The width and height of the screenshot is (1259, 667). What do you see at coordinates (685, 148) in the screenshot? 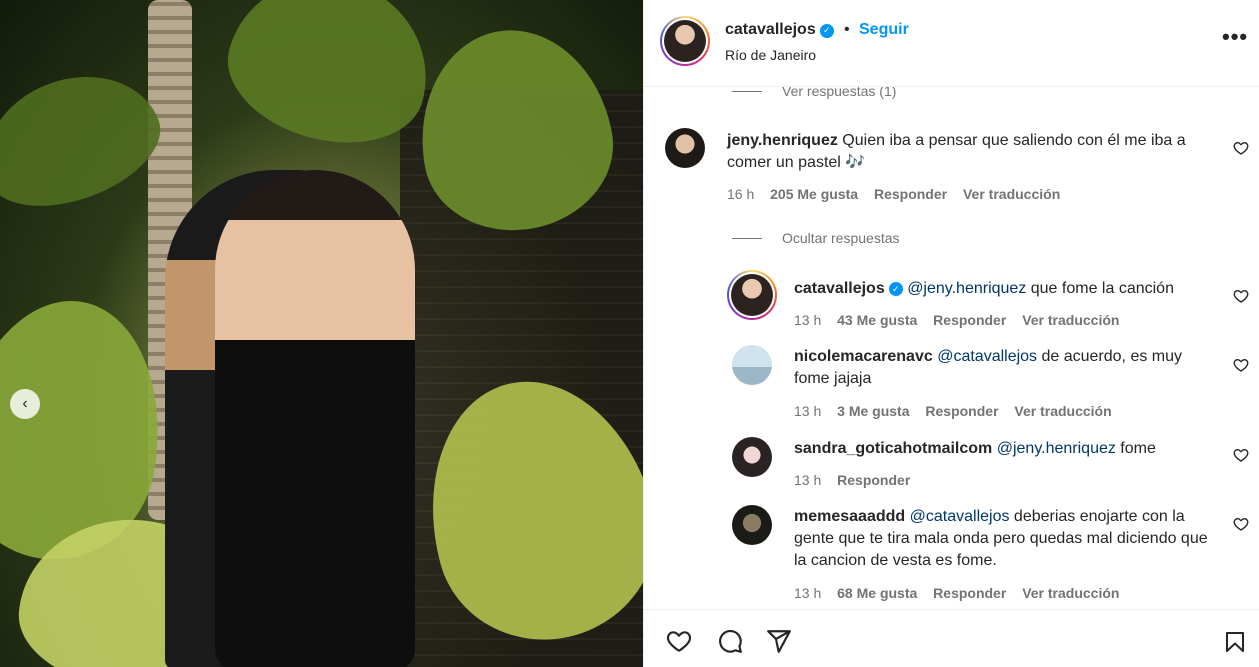
I see `commenter-avatar` at bounding box center [685, 148].